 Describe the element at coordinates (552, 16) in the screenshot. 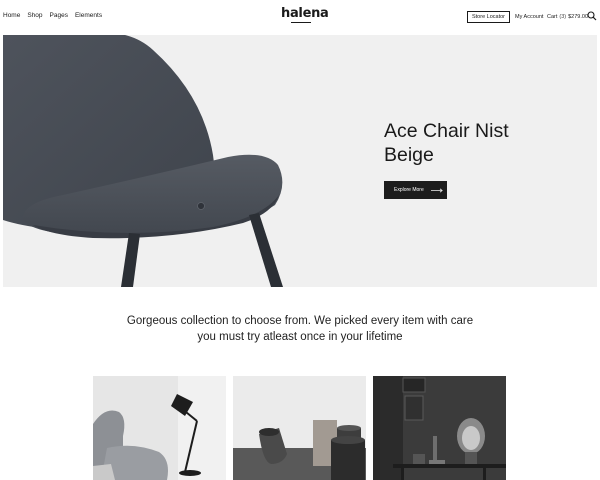

I see `cart-label: Cart` at that location.